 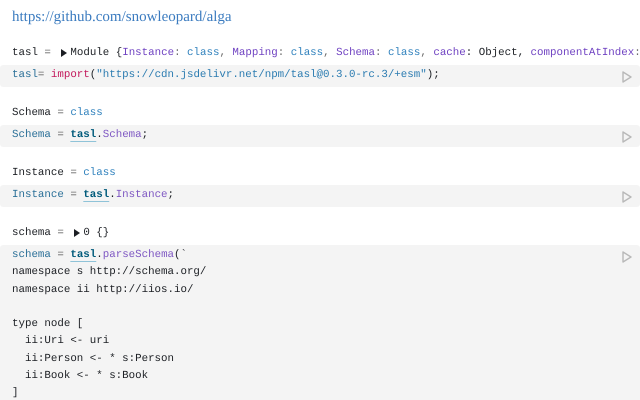 I want to click on code-line: Schema = tasl.Schema;, so click(x=81, y=135).